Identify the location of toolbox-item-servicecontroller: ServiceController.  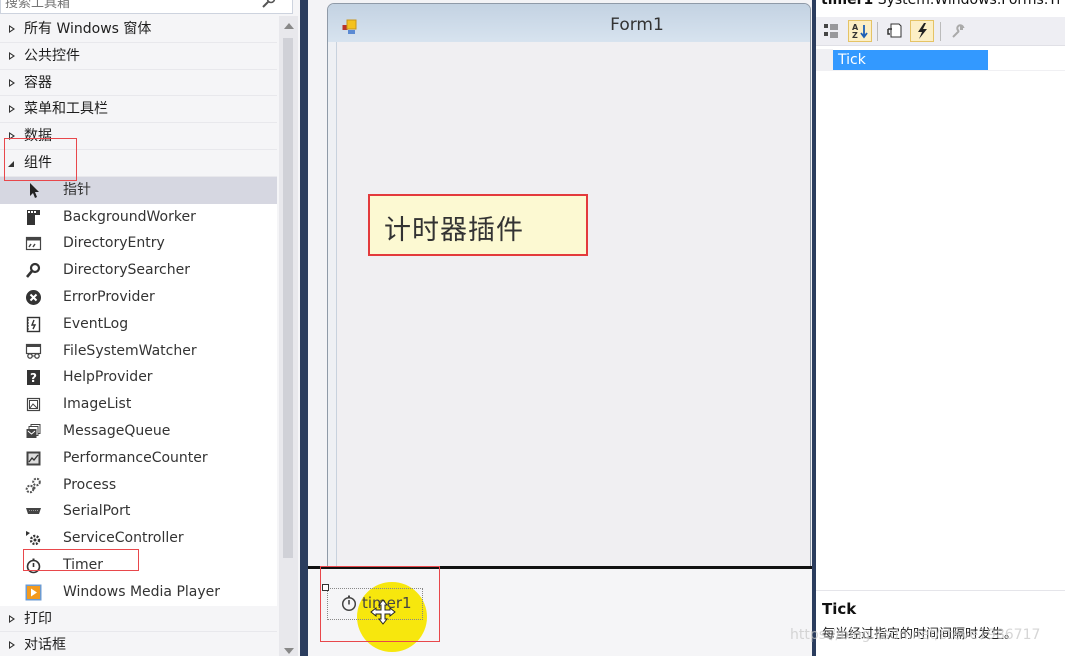
(138, 538).